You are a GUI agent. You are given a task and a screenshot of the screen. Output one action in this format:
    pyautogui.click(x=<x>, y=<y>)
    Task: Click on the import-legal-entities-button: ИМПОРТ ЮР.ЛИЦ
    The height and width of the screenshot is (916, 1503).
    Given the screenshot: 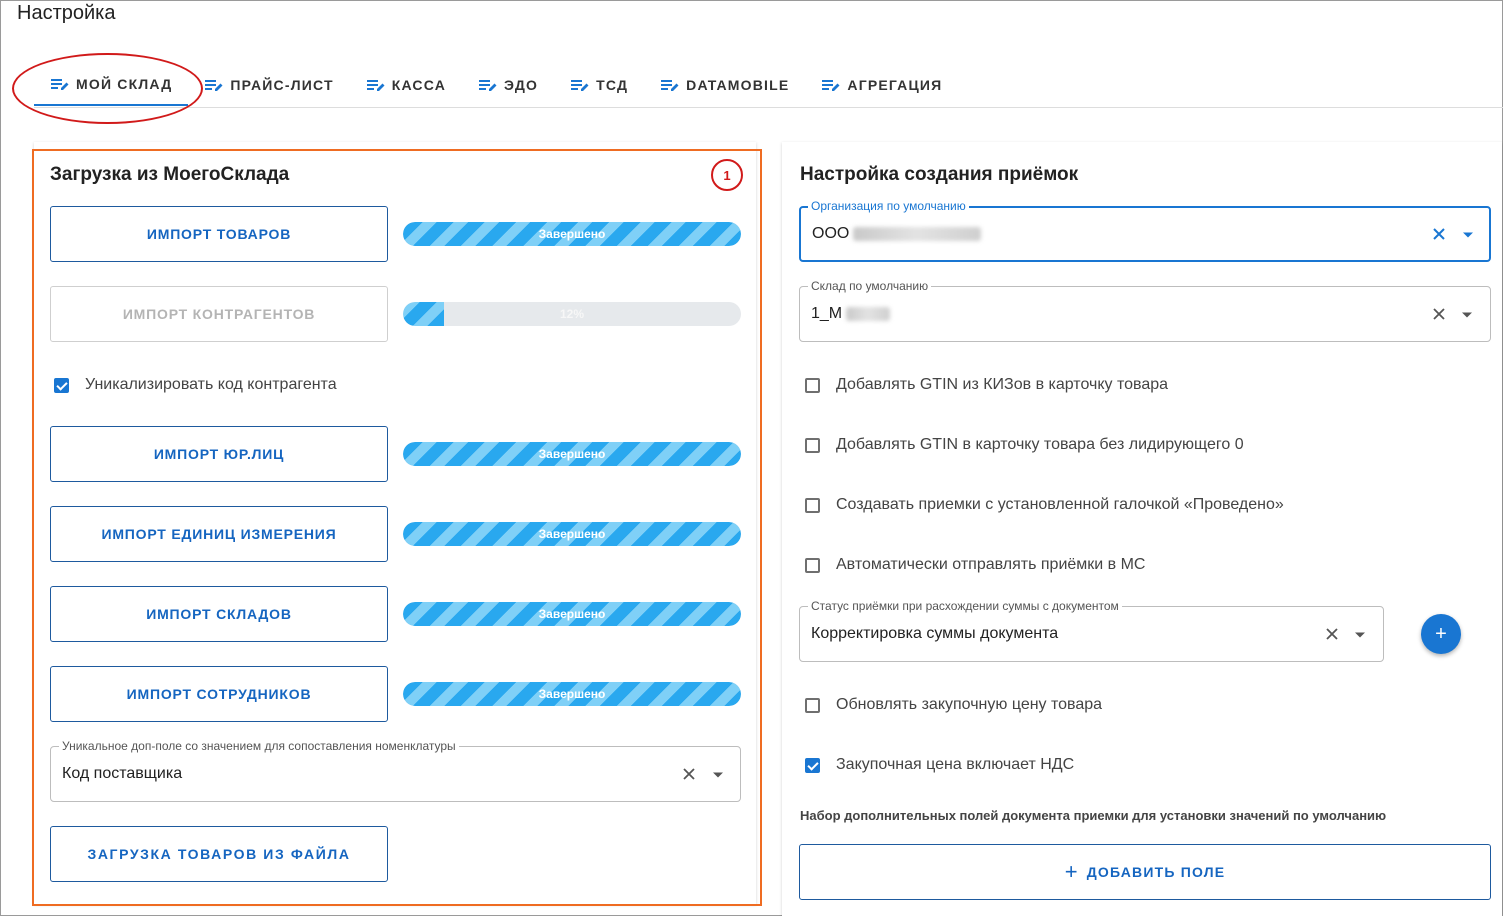 What is the action you would take?
    pyautogui.click(x=219, y=454)
    